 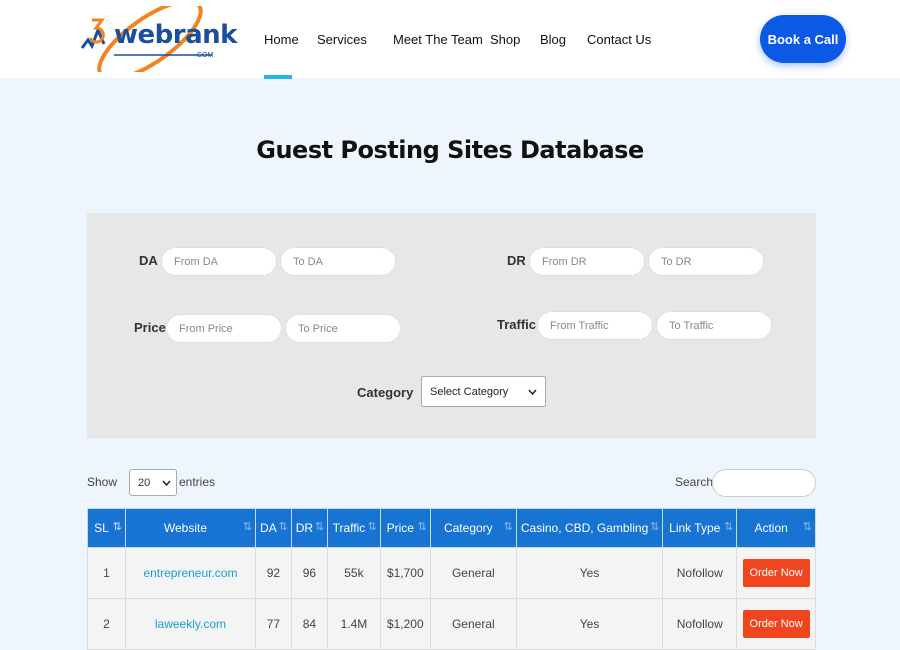 What do you see at coordinates (595, 325) in the screenshot?
I see `traffic-from-input` at bounding box center [595, 325].